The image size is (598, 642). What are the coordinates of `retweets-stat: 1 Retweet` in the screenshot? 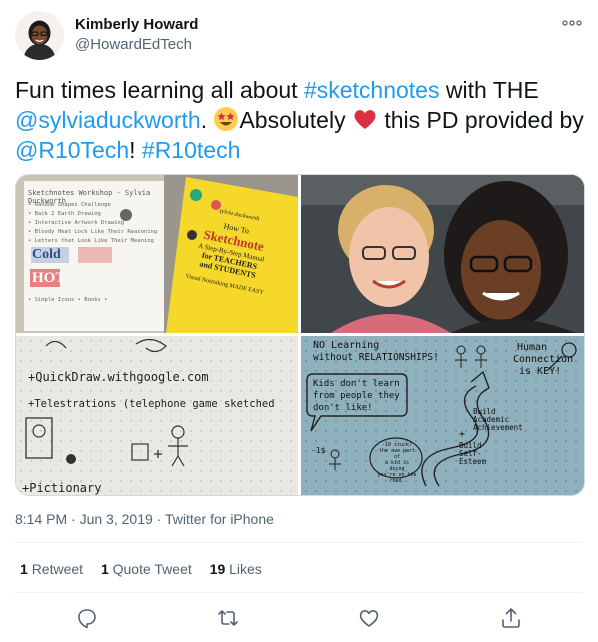 It's located at (51, 569).